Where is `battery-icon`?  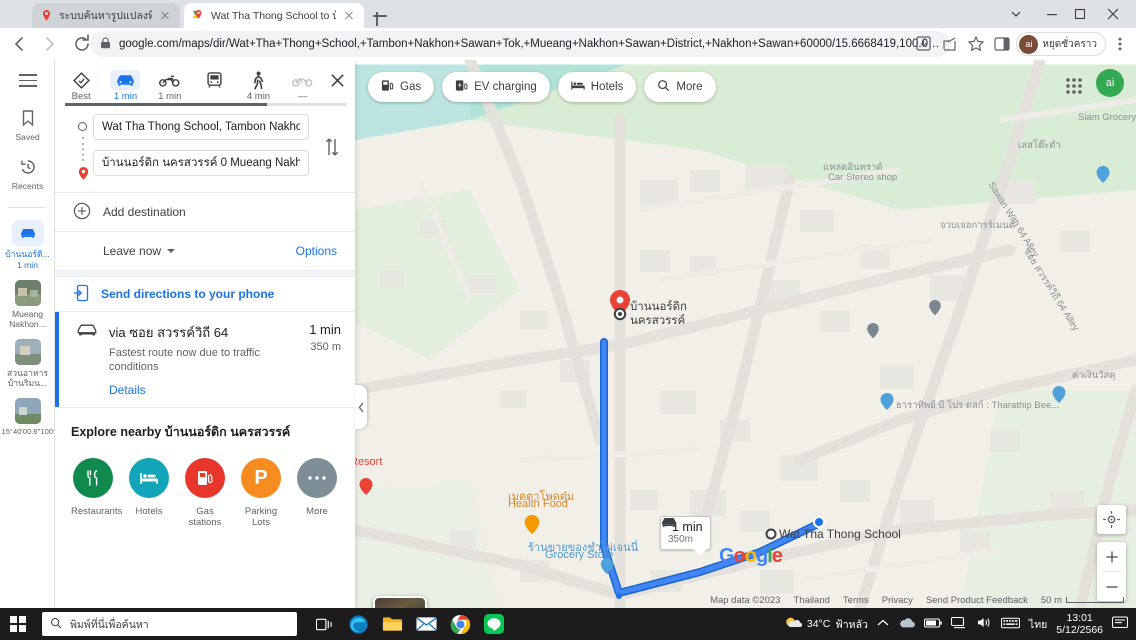 battery-icon is located at coordinates (932, 624).